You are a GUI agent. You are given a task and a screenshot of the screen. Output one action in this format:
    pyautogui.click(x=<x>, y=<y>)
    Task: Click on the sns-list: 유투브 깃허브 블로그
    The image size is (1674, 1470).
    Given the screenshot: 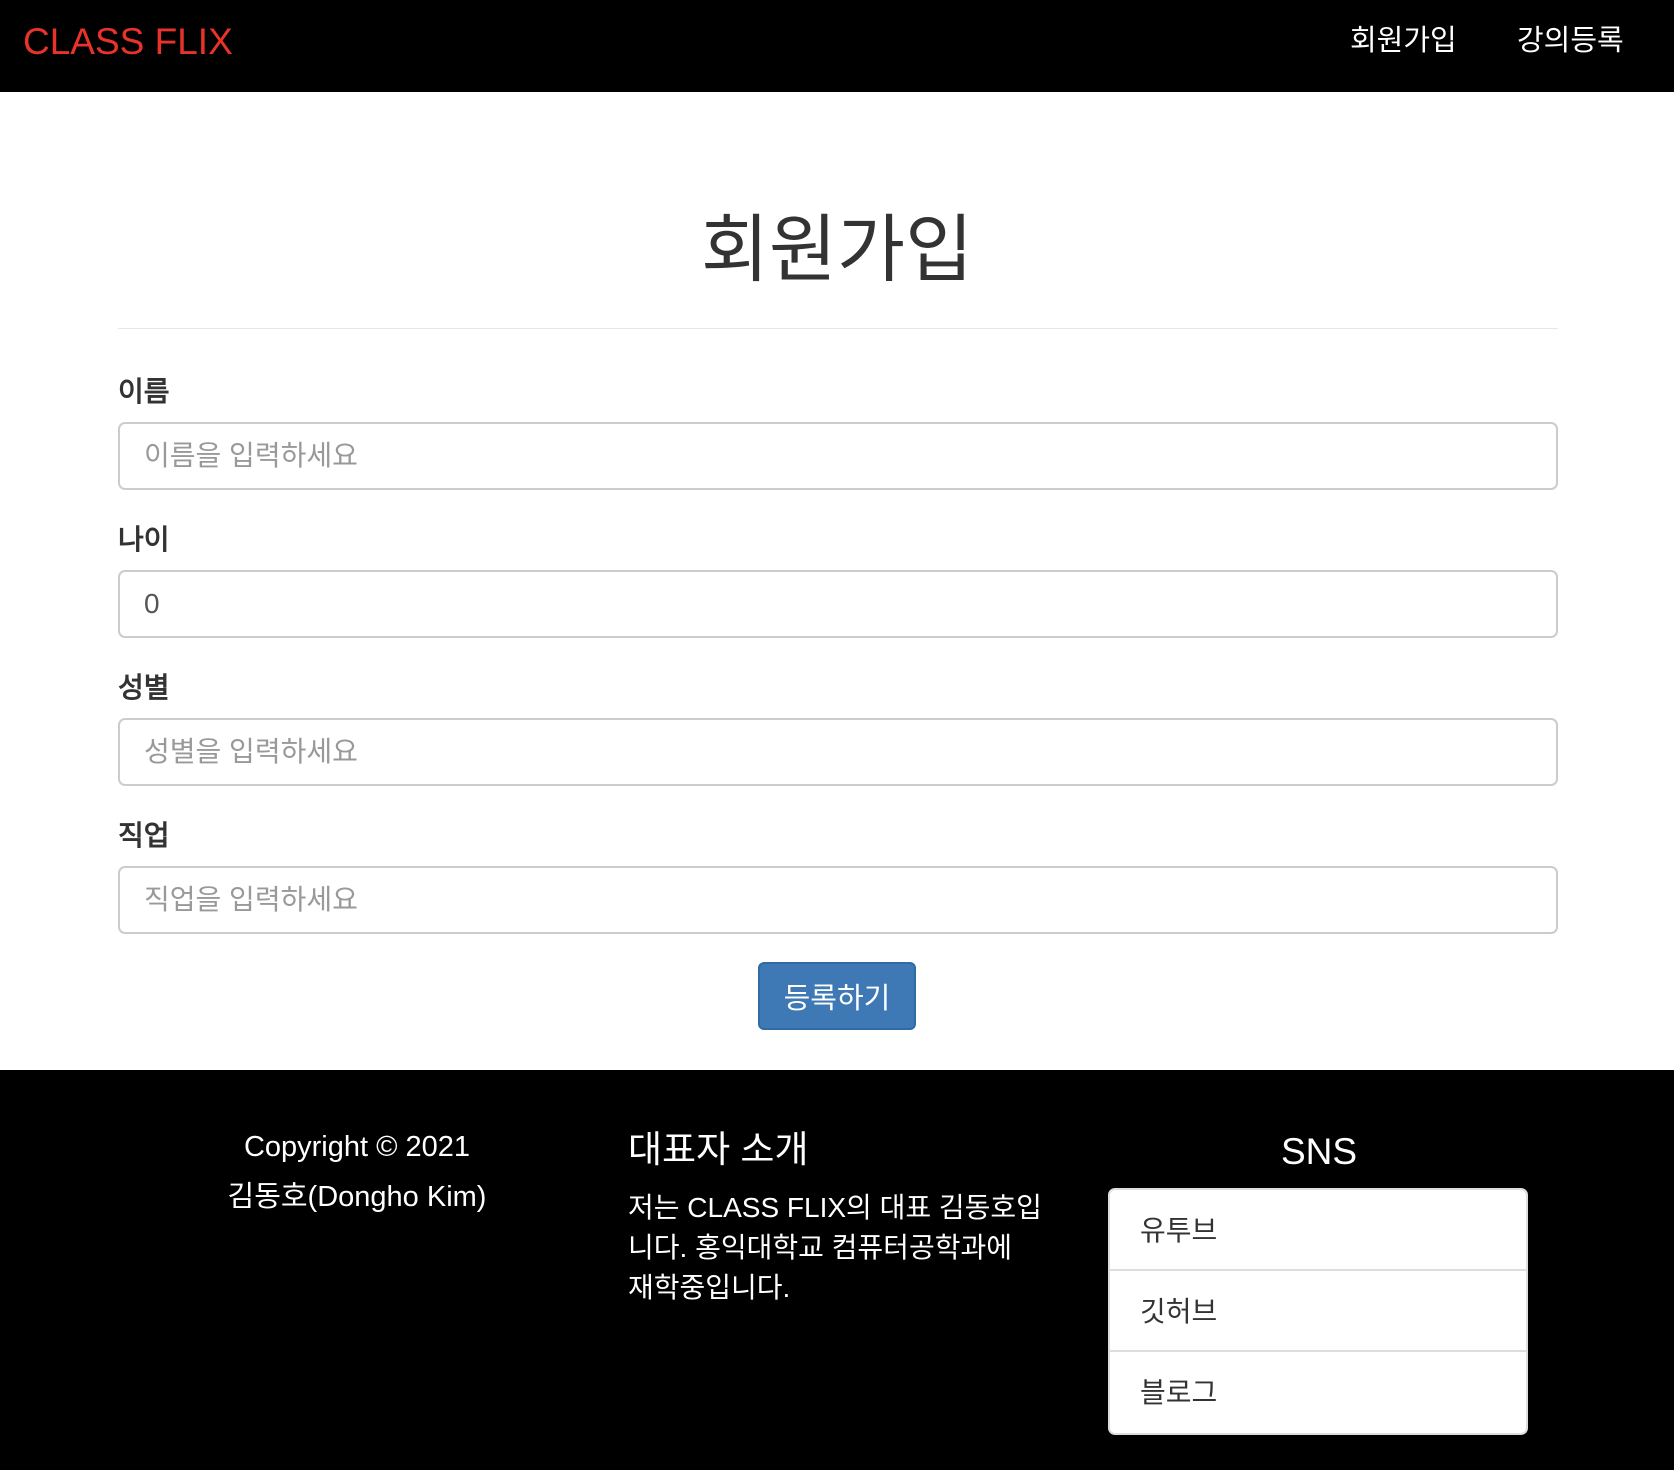 What is the action you would take?
    pyautogui.click(x=1318, y=1311)
    